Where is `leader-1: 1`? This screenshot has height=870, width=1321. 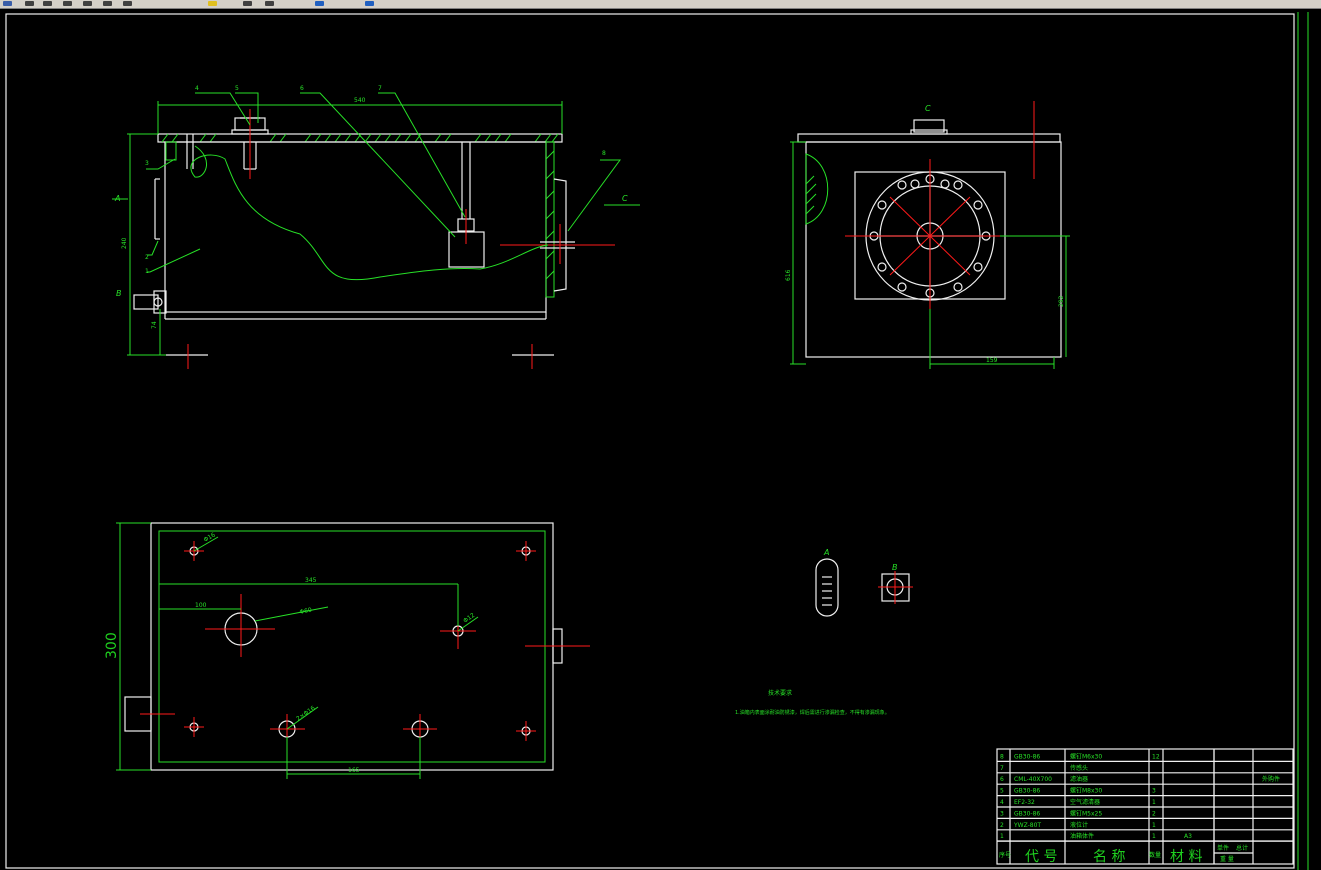 leader-1: 1 is located at coordinates (147, 271).